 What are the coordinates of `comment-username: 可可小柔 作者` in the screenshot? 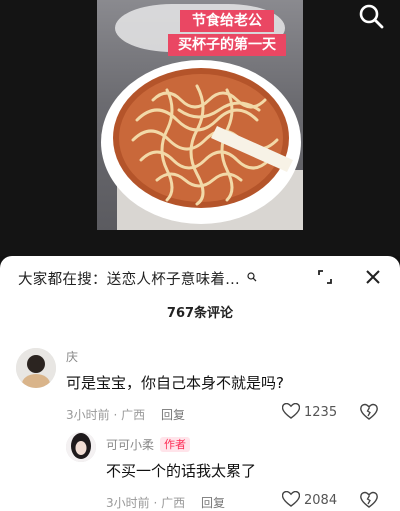 It's located at (148, 444).